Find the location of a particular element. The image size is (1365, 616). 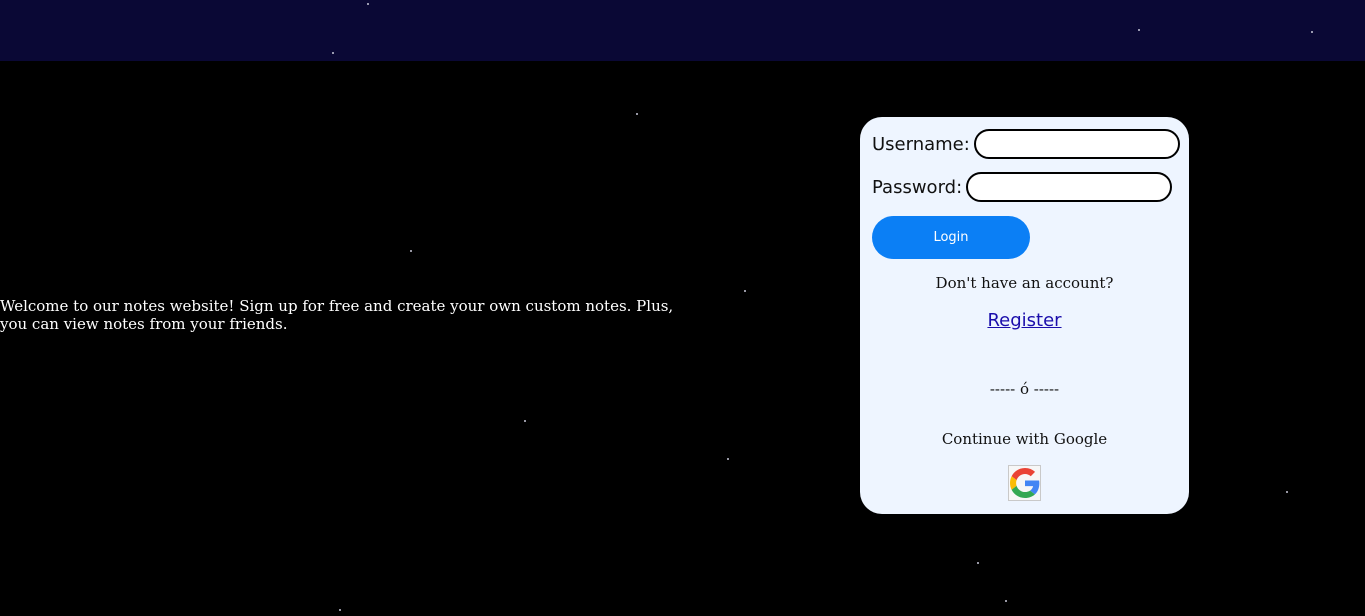

password-label: Password: is located at coordinates (917, 187).